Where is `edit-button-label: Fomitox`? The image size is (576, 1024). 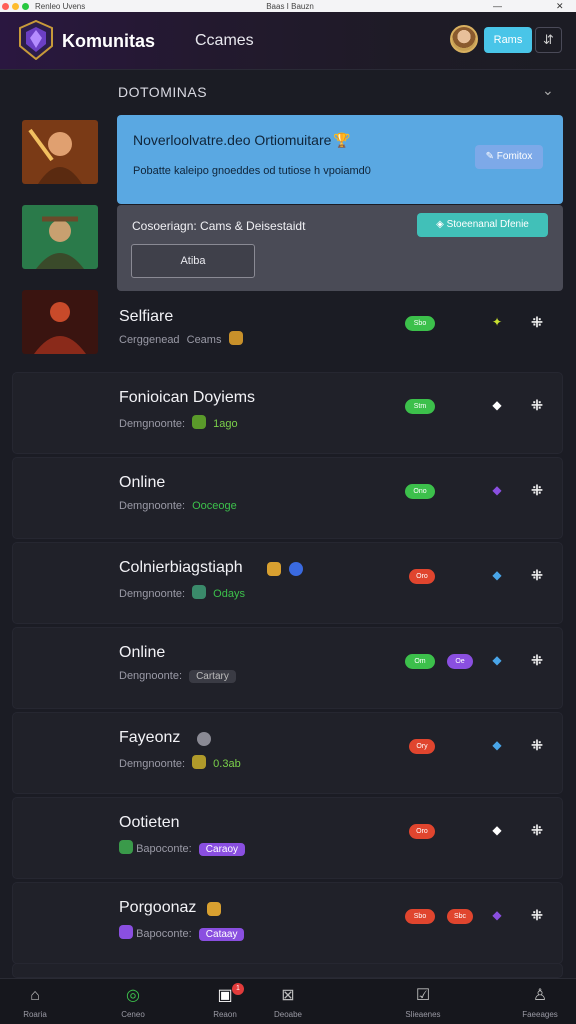 edit-button-label: Fomitox is located at coordinates (514, 156).